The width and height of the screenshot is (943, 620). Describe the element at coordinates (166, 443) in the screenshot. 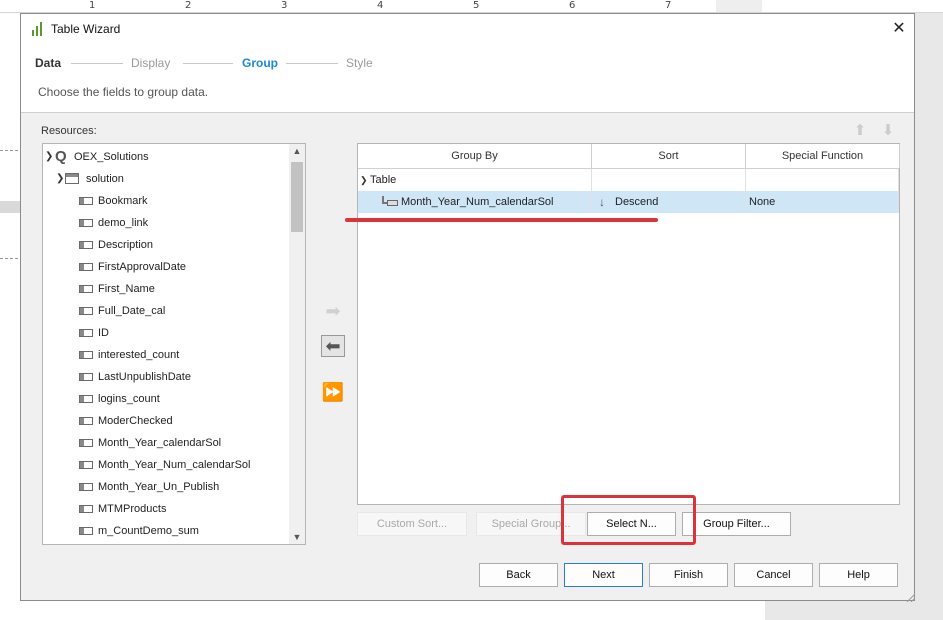

I see `tree-field-item: Month_Year_calendarSol` at that location.